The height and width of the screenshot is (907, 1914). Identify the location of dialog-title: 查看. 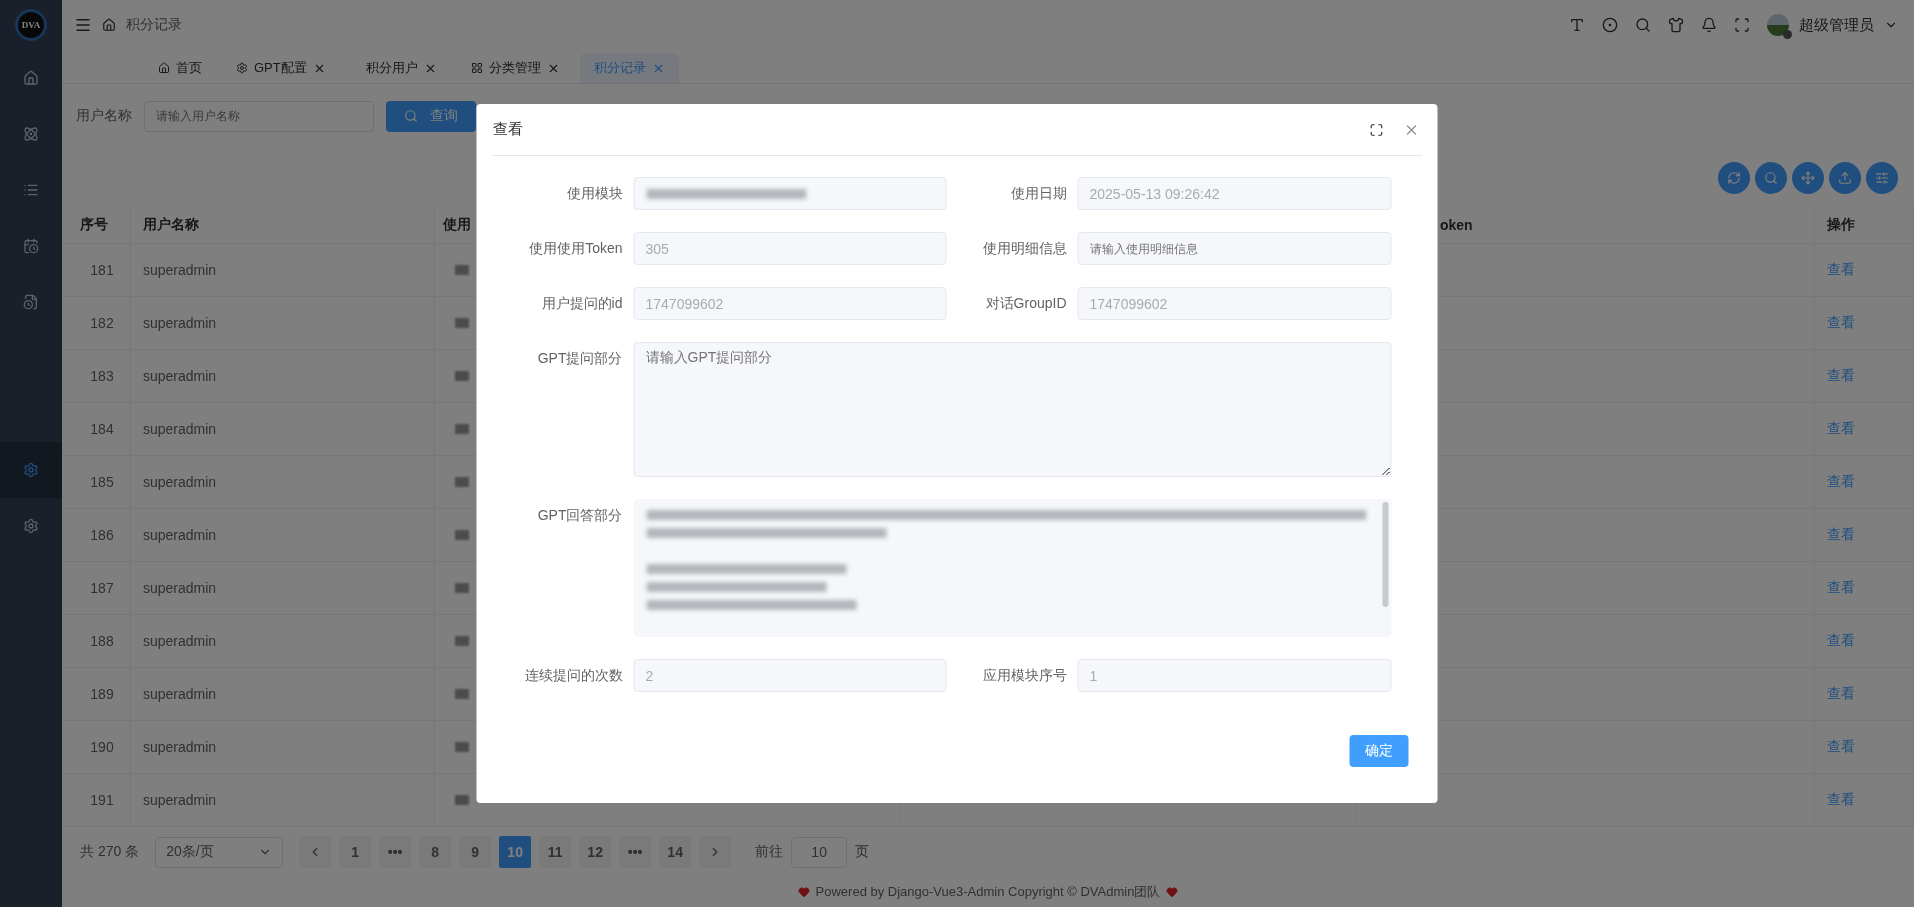
(508, 129).